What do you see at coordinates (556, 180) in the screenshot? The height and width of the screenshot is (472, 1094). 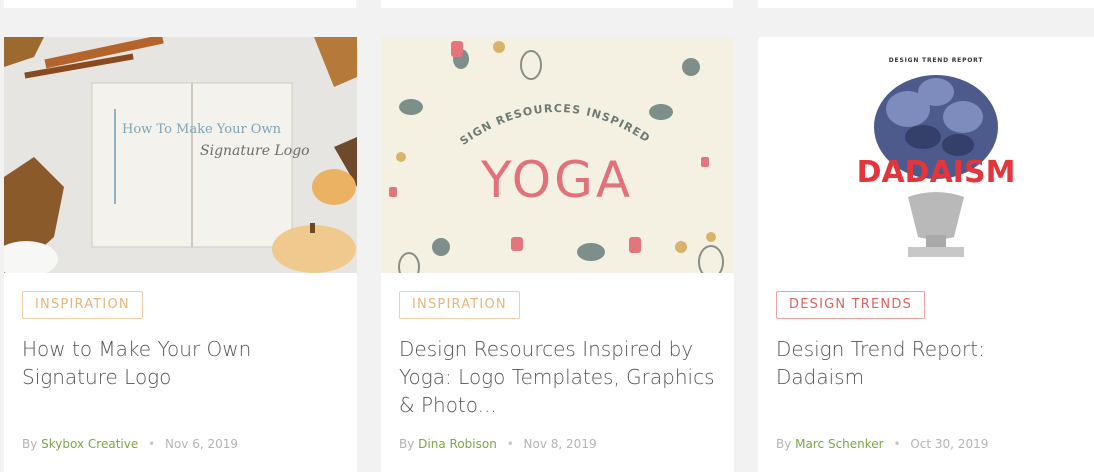 I see `svg-text: YOGA` at bounding box center [556, 180].